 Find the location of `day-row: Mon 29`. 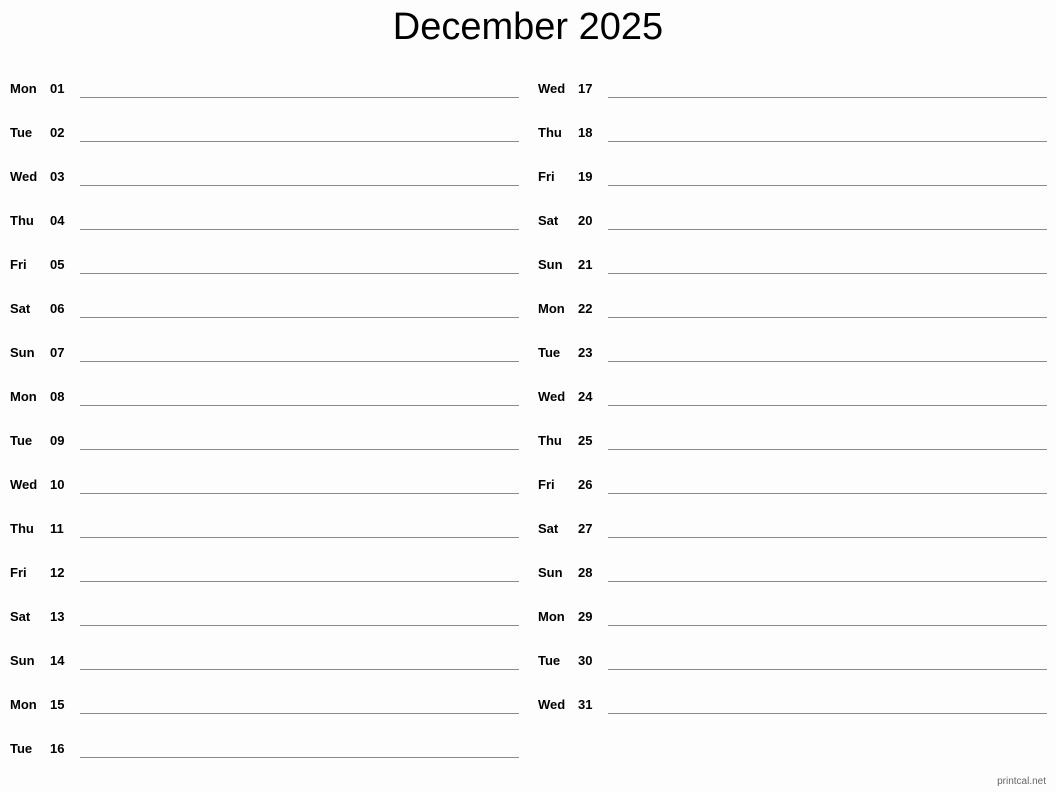

day-row: Mon 29 is located at coordinates (792, 631).